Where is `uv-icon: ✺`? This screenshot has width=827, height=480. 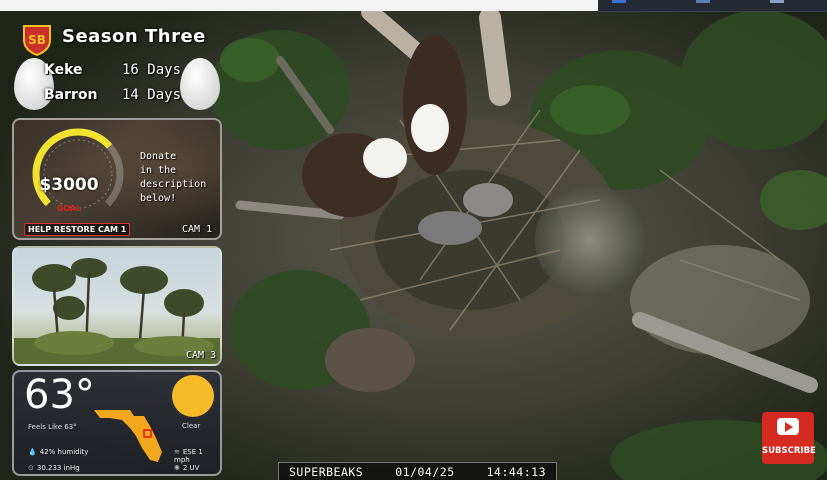 uv-icon: ✺ is located at coordinates (177, 468).